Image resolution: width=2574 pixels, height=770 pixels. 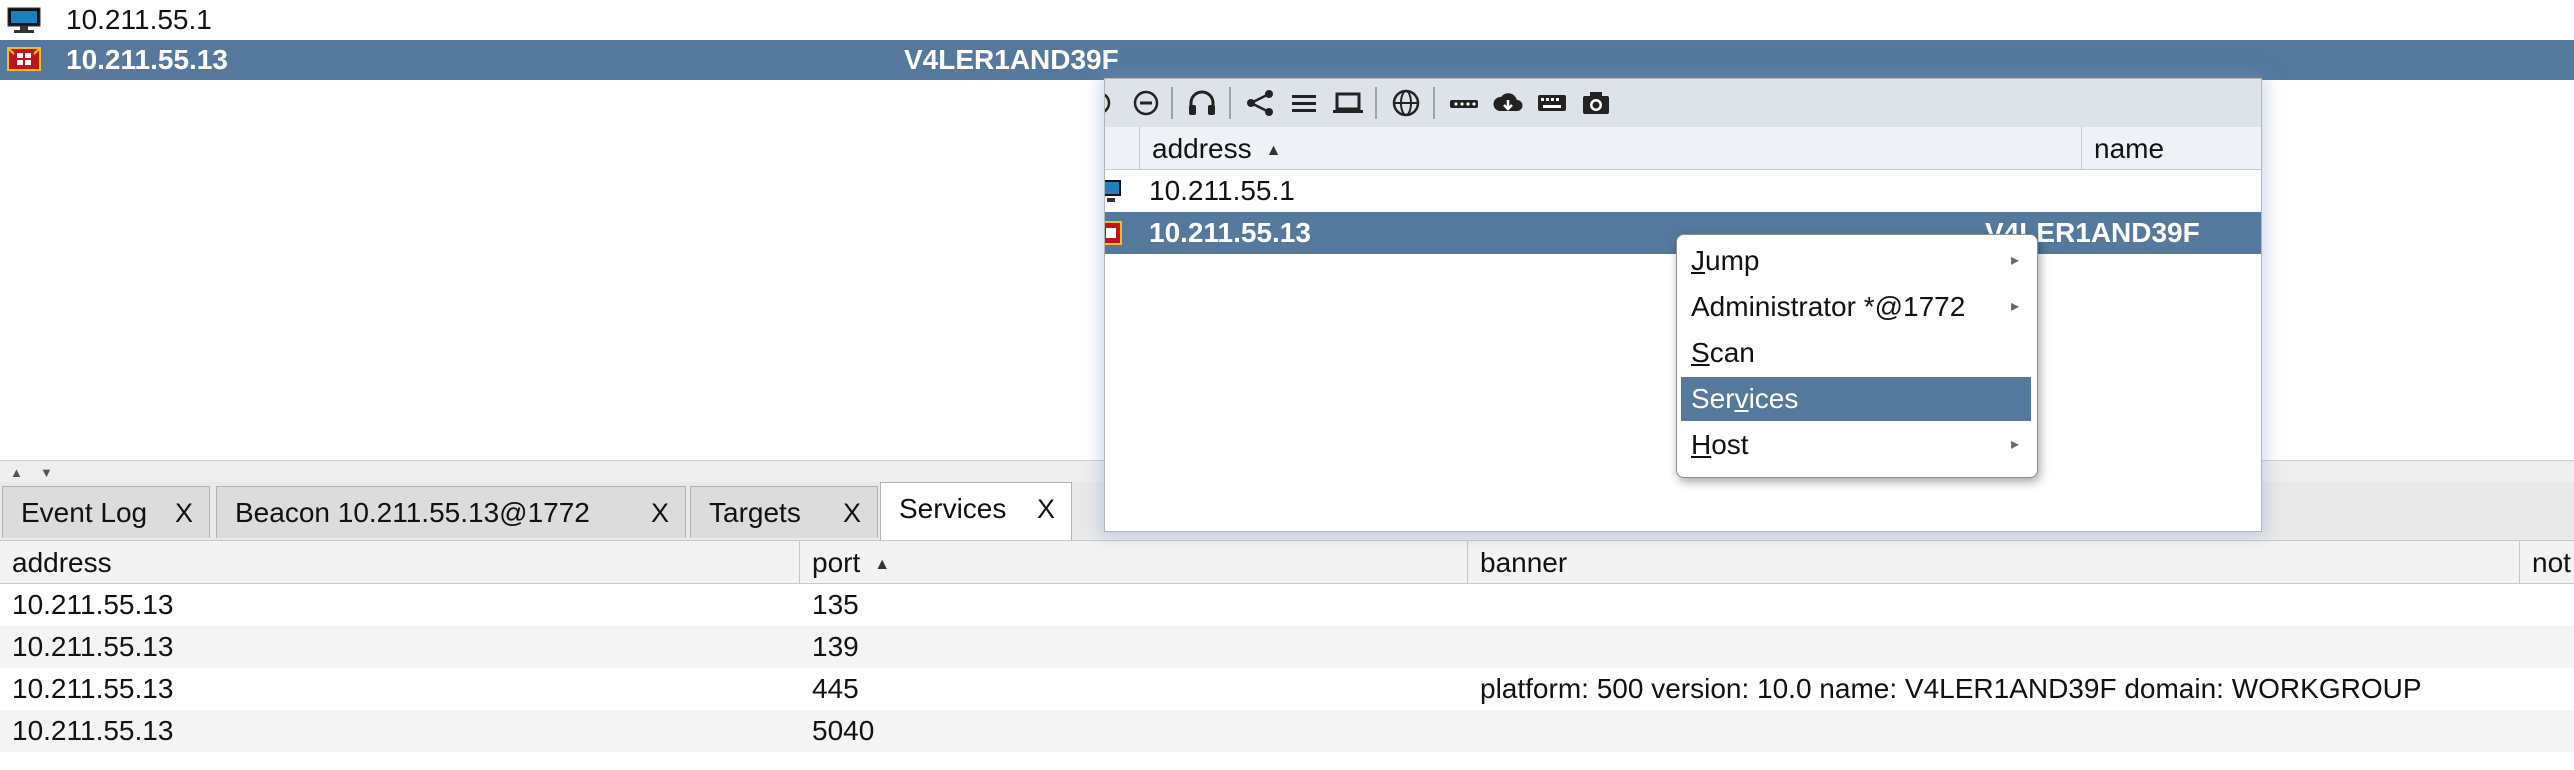 What do you see at coordinates (843, 730) in the screenshot?
I see `cell-port: 5040` at bounding box center [843, 730].